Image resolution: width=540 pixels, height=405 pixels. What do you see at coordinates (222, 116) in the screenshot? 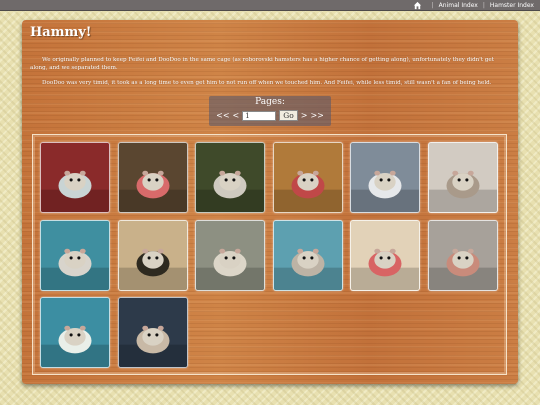
I see `first-page-button: <<` at bounding box center [222, 116].